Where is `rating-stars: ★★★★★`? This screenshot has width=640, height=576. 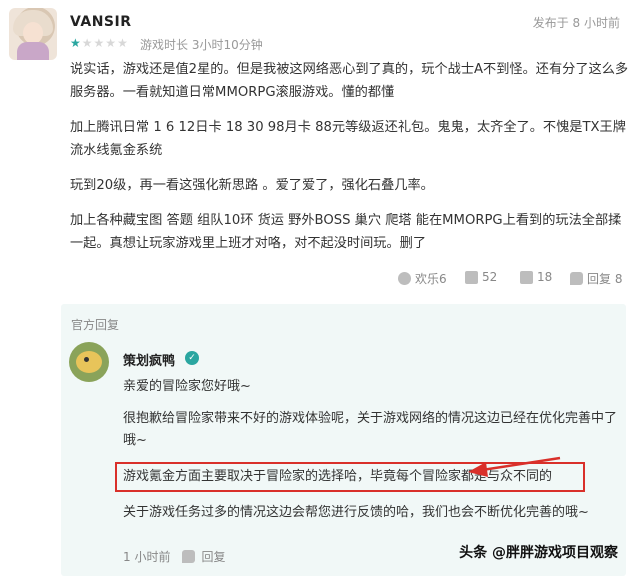
rating-stars: ★★★★★ is located at coordinates (99, 43).